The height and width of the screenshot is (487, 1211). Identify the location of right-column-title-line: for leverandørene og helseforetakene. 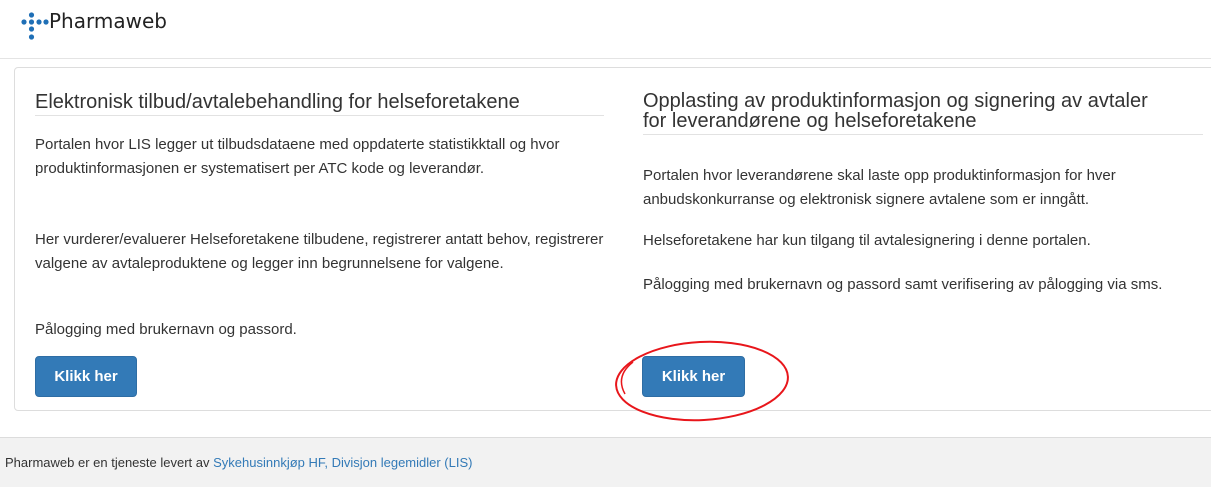
(810, 121).